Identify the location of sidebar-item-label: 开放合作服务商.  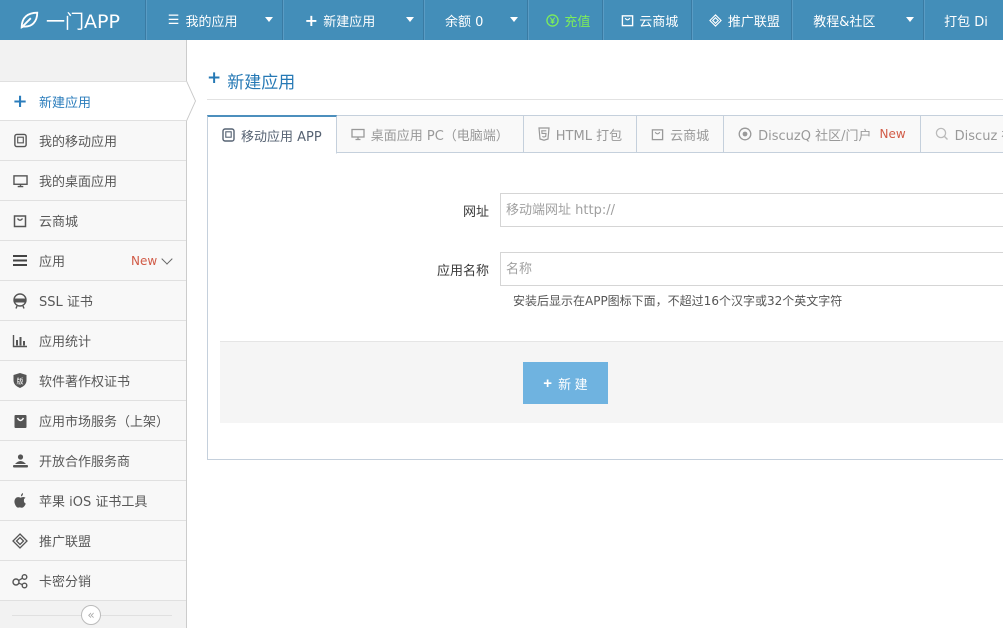
(85, 462).